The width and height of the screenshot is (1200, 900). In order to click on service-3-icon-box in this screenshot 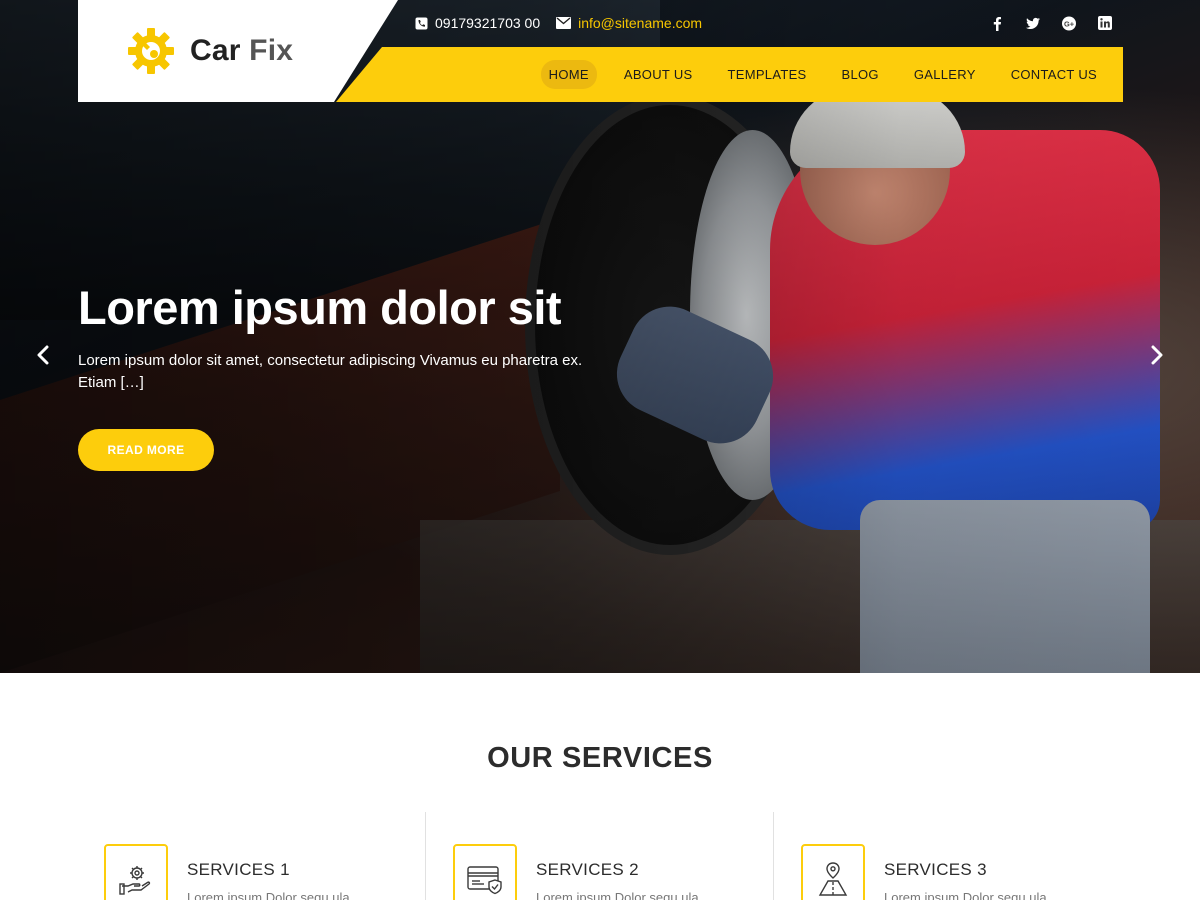, I will do `click(833, 872)`.